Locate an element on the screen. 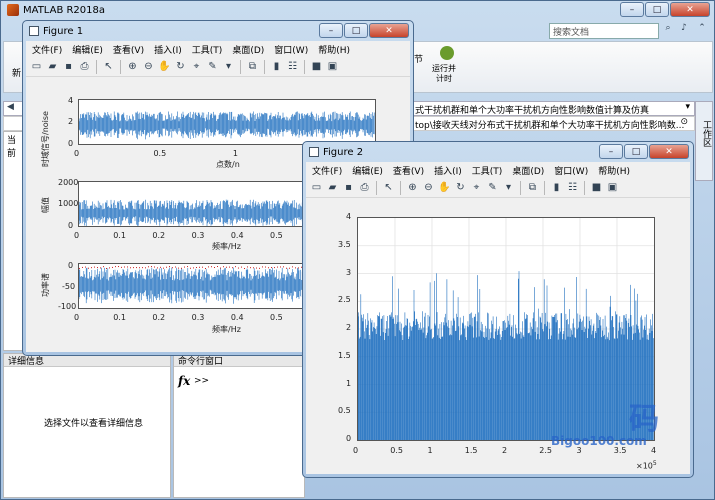 The height and width of the screenshot is (500, 715). figure2-maximize-button: □ is located at coordinates (636, 151).